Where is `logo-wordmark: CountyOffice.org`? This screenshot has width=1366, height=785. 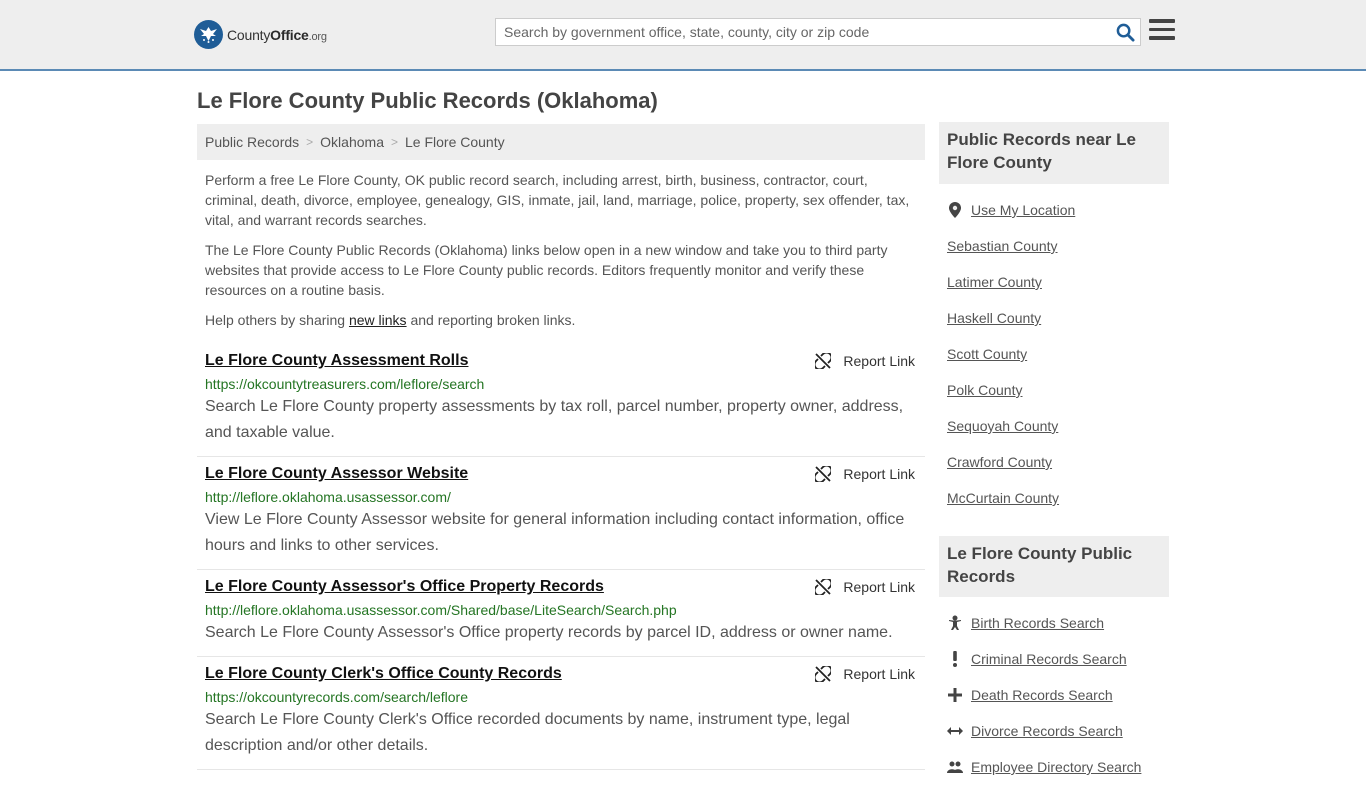
logo-wordmark: CountyOffice.org is located at coordinates (277, 35).